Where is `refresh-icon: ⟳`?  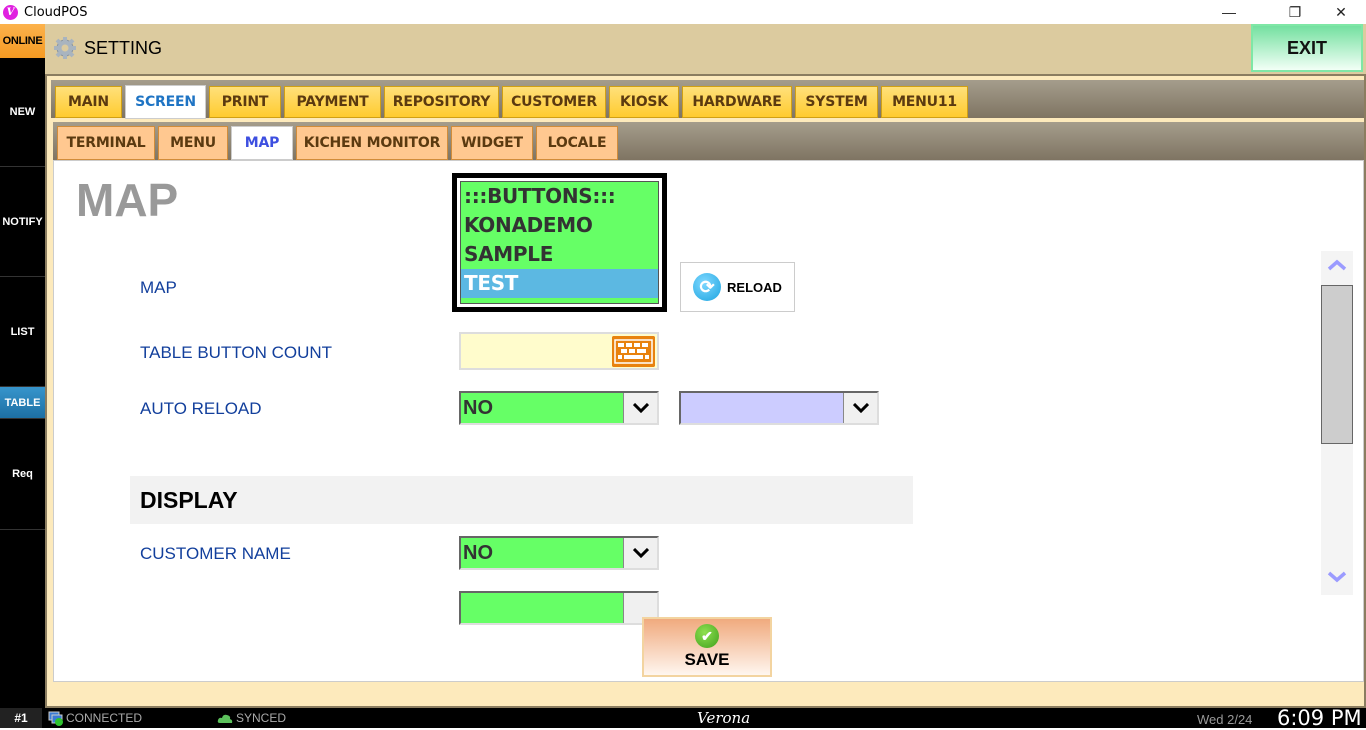
refresh-icon: ⟳ is located at coordinates (707, 287).